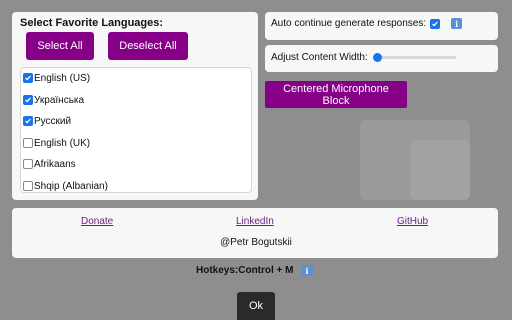 Image resolution: width=512 pixels, height=320 pixels. I want to click on language-item: Русский, so click(47, 121).